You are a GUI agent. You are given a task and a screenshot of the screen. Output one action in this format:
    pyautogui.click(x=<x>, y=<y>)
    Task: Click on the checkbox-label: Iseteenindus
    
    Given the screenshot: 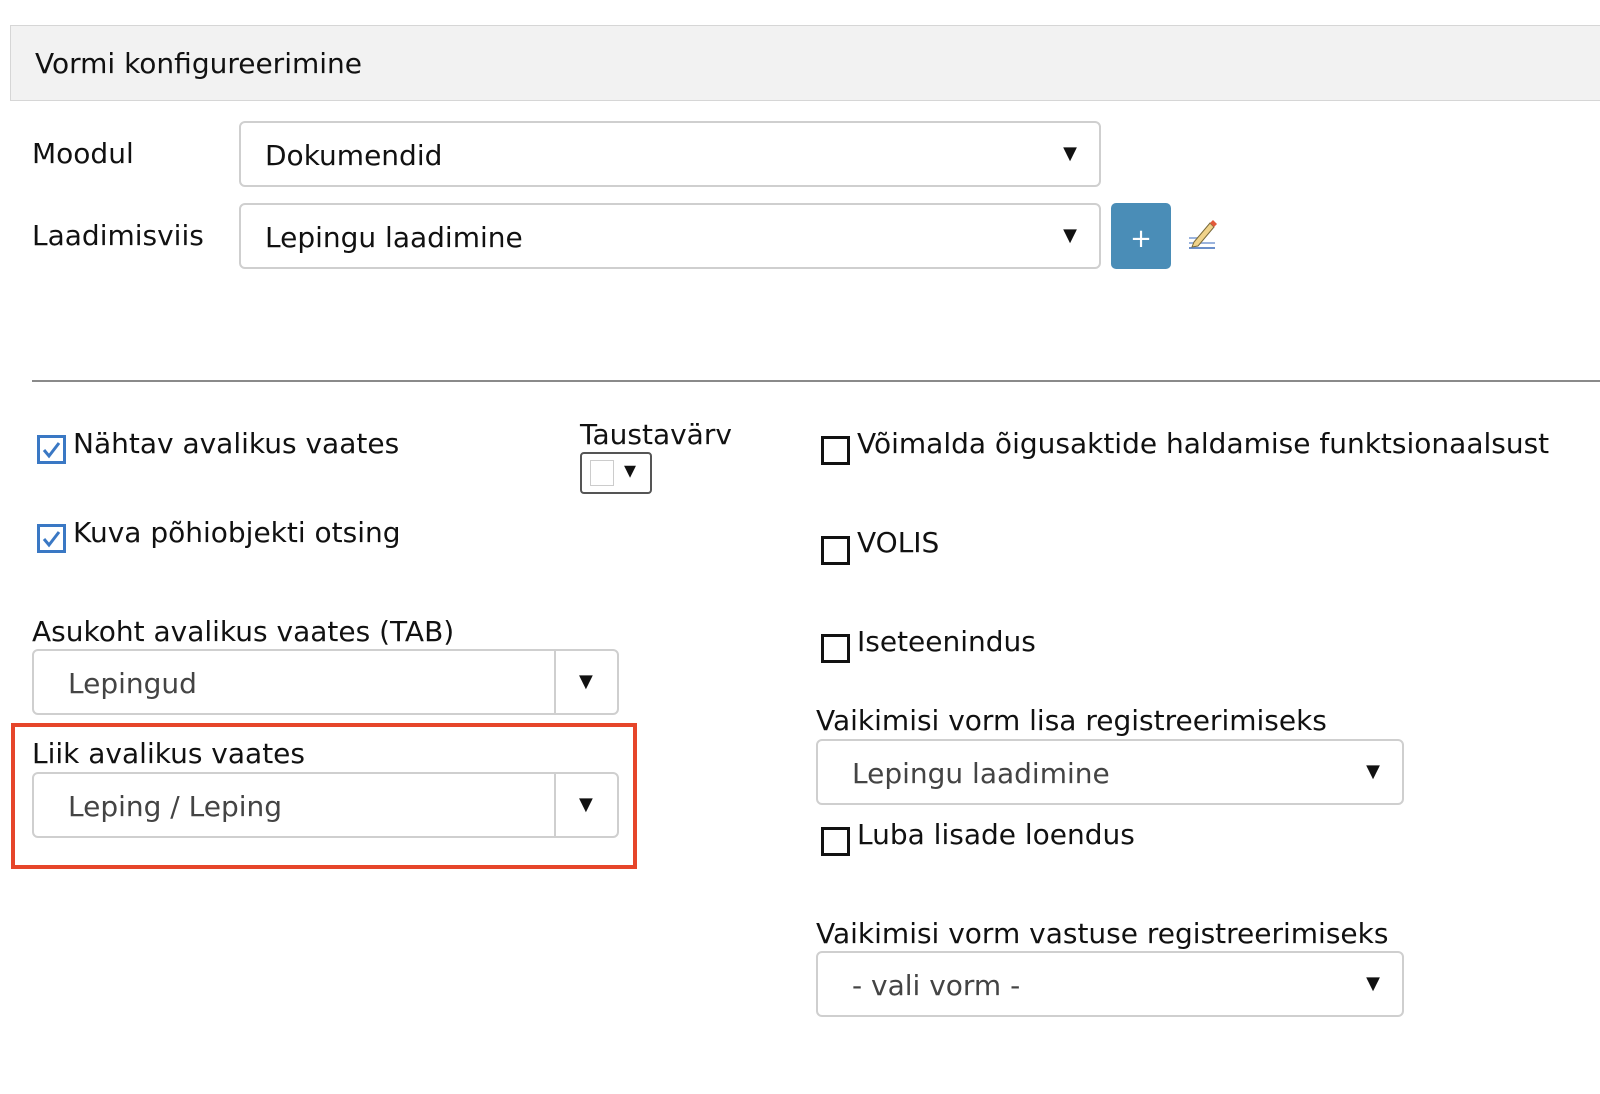 What is the action you would take?
    pyautogui.click(x=946, y=641)
    